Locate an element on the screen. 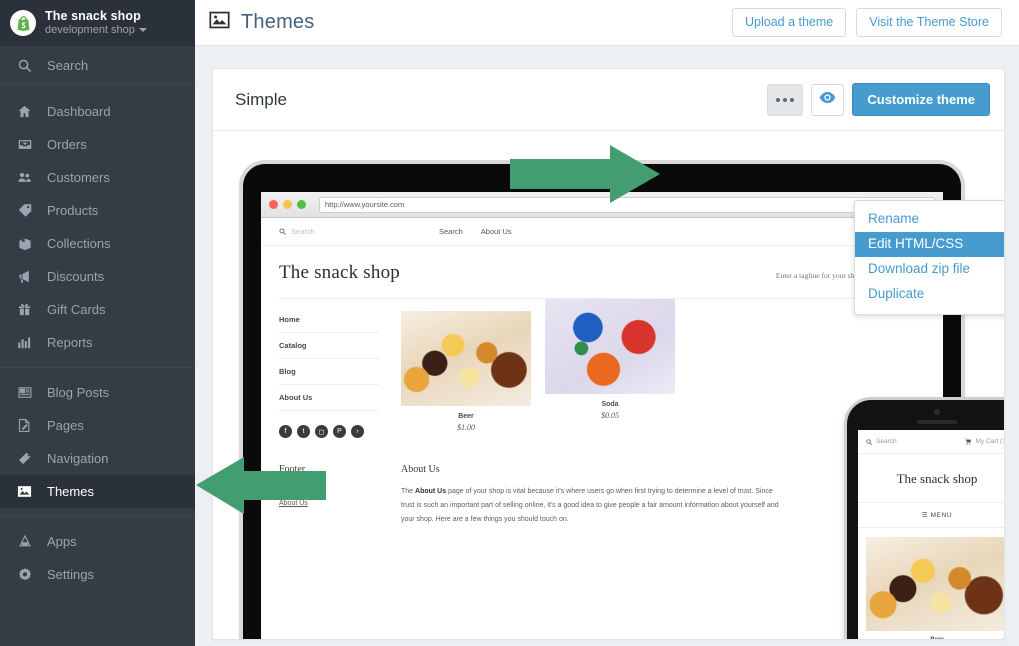 This screenshot has width=1019, height=646. sidebar-item-discounts: Discounts is located at coordinates (97, 276).